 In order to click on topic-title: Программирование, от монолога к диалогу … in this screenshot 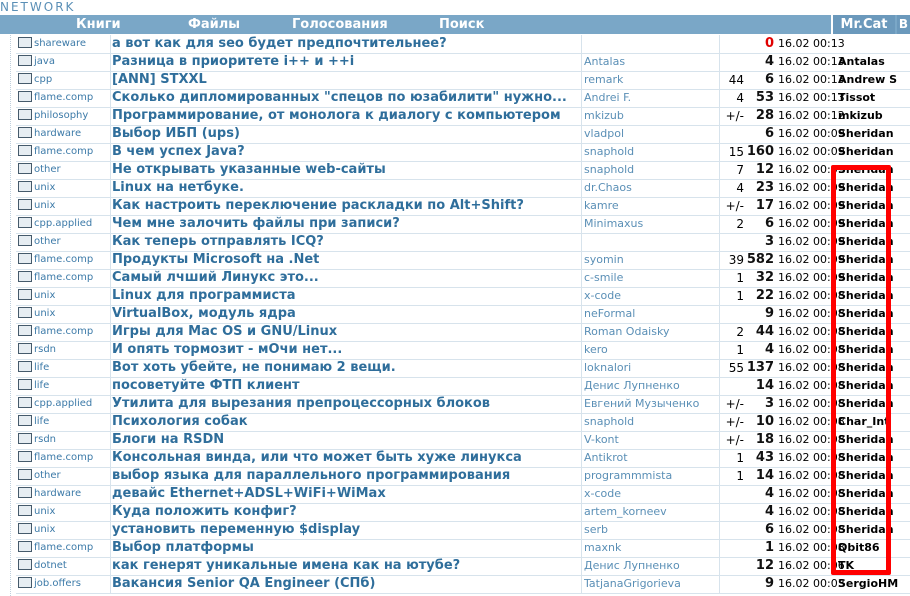, I will do `click(346, 116)`.